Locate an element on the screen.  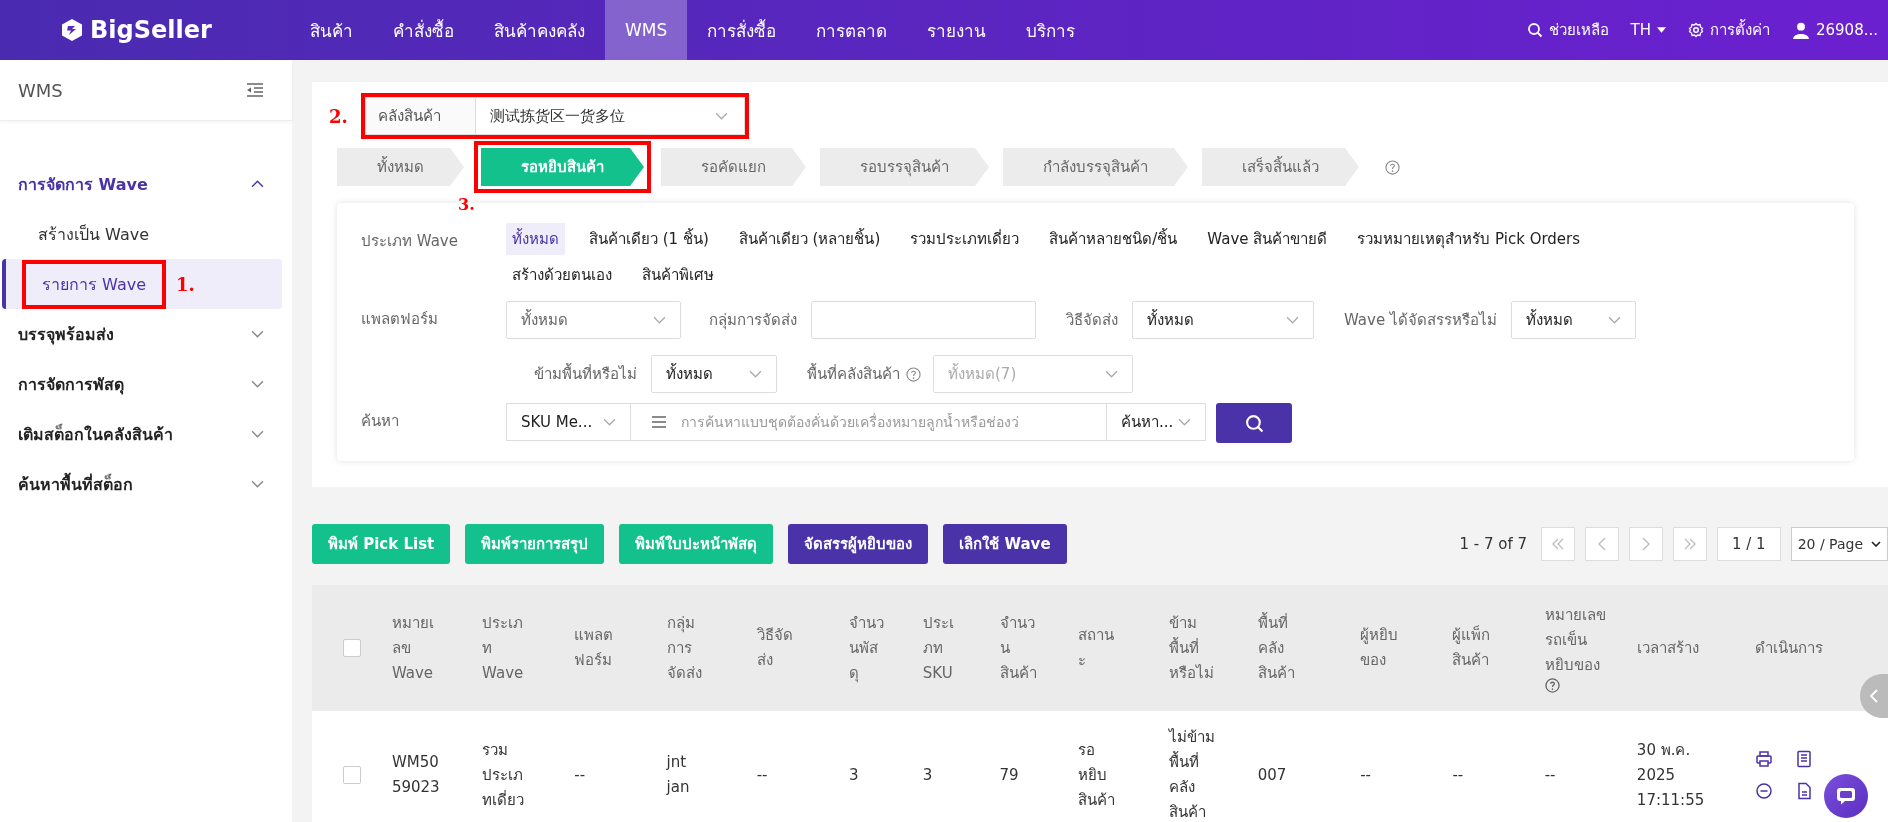
table-cell-text: ไม่ข้ามพื้นที่คลังสินค้า is located at coordinates (1192, 774).